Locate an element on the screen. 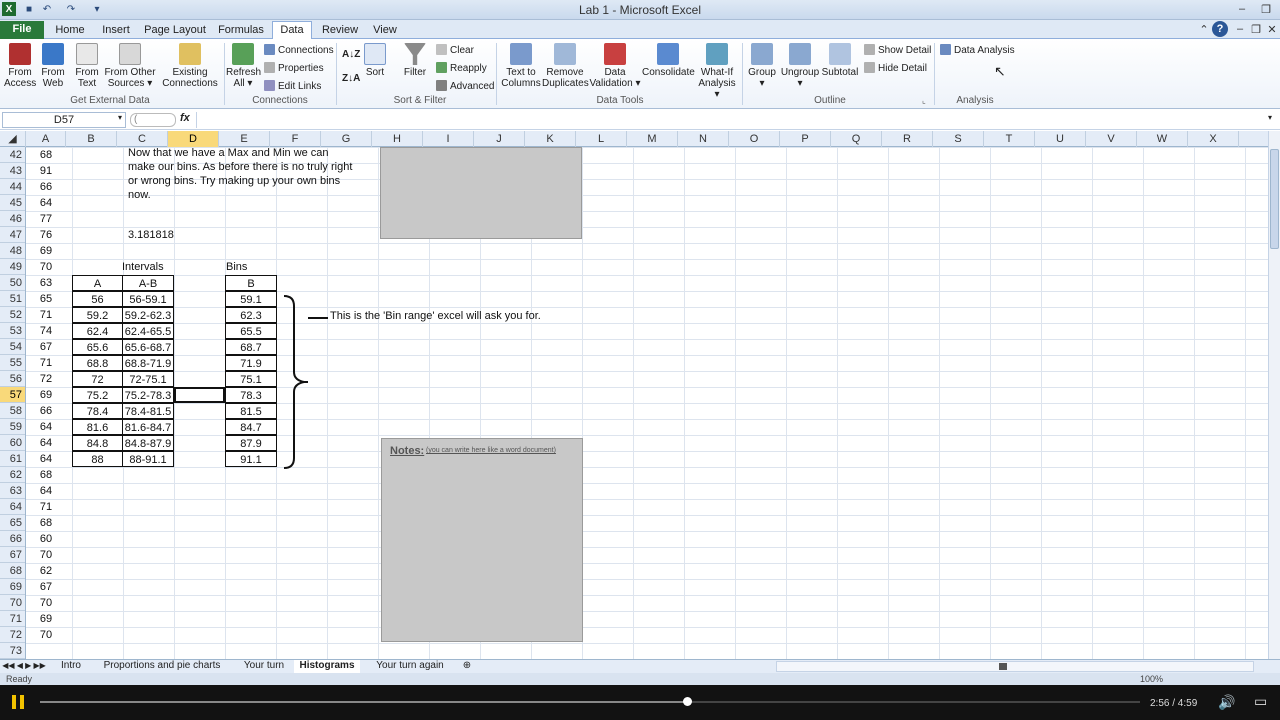  column-header: F is located at coordinates (295, 139).